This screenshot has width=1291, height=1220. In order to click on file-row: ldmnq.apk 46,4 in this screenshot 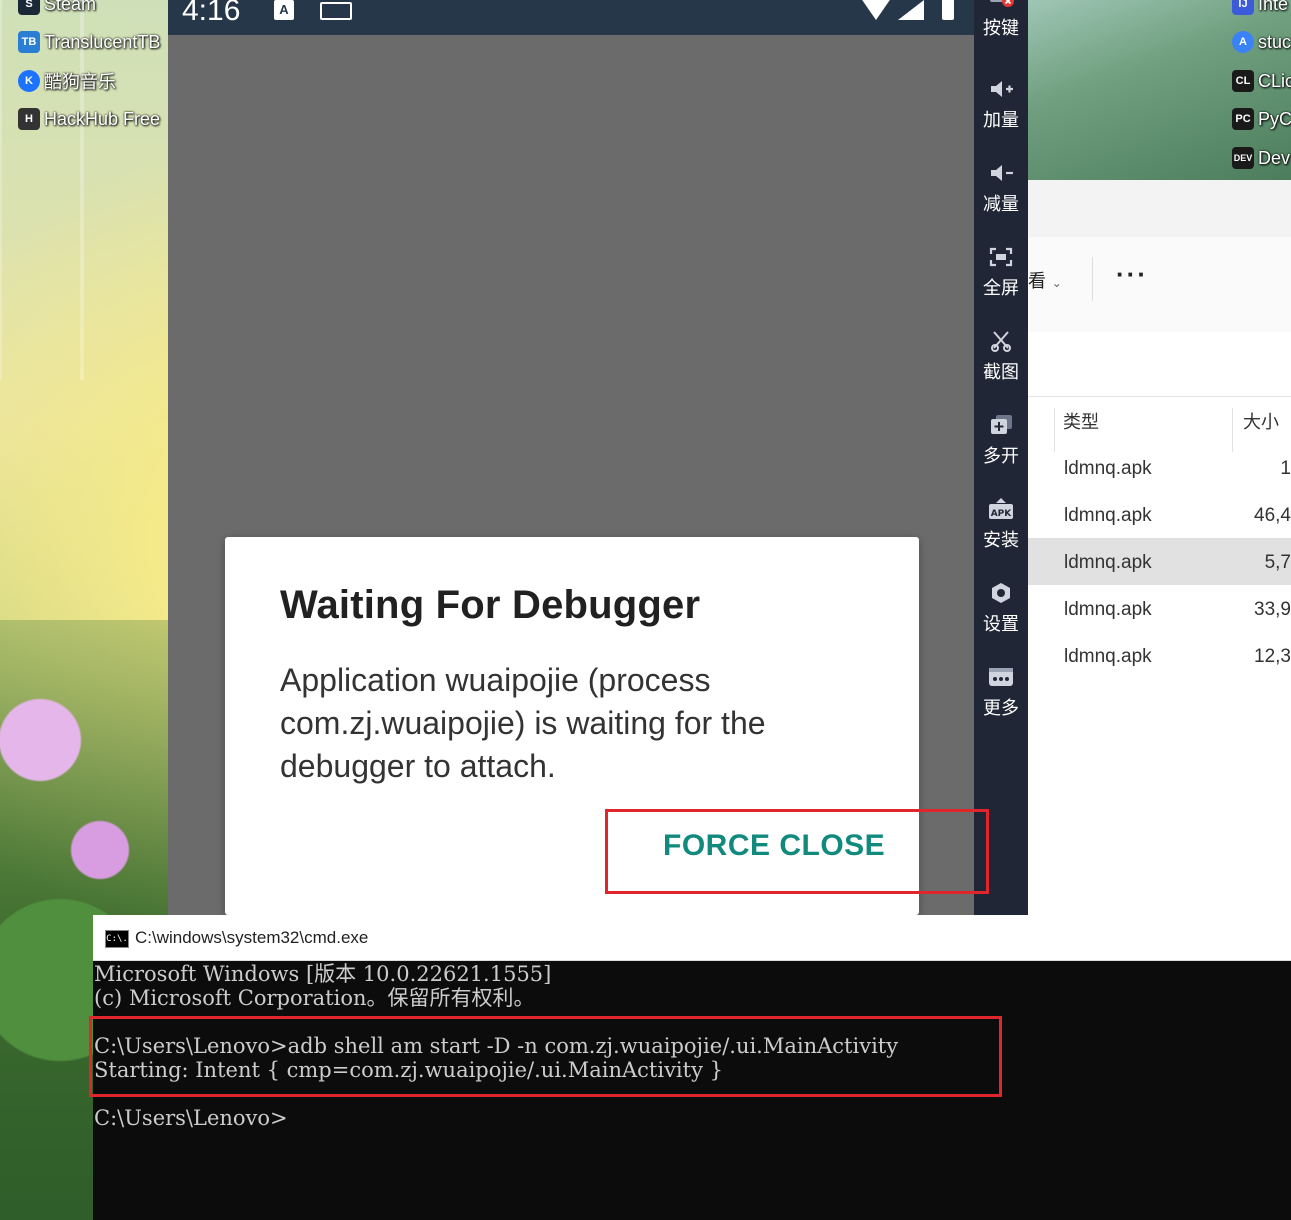, I will do `click(1159, 514)`.